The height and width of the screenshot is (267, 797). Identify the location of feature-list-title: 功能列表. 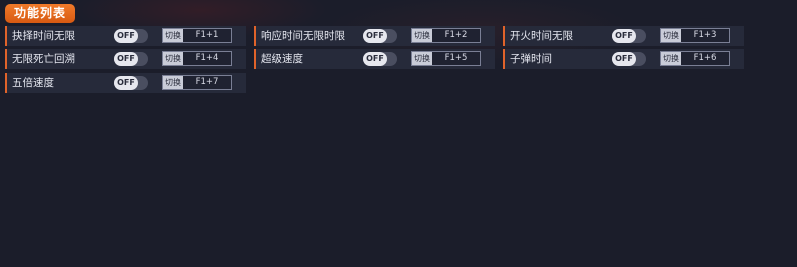
(40, 13).